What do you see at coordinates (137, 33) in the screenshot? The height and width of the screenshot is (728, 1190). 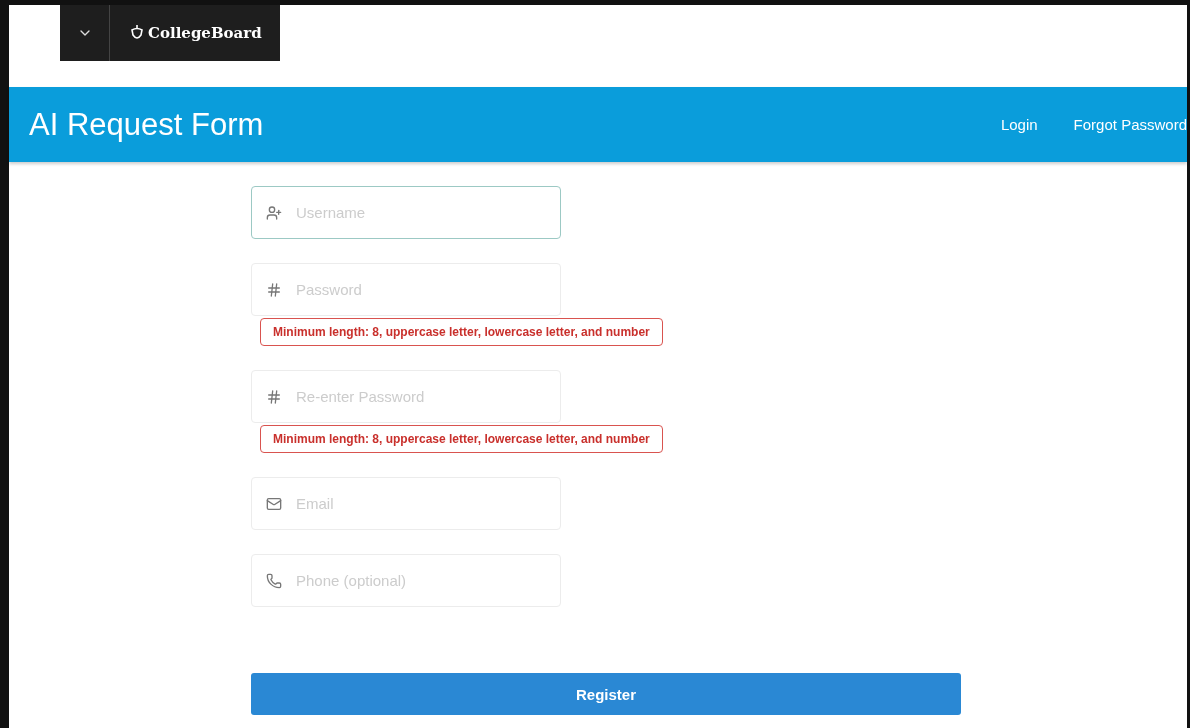 I see `acorn-icon` at bounding box center [137, 33].